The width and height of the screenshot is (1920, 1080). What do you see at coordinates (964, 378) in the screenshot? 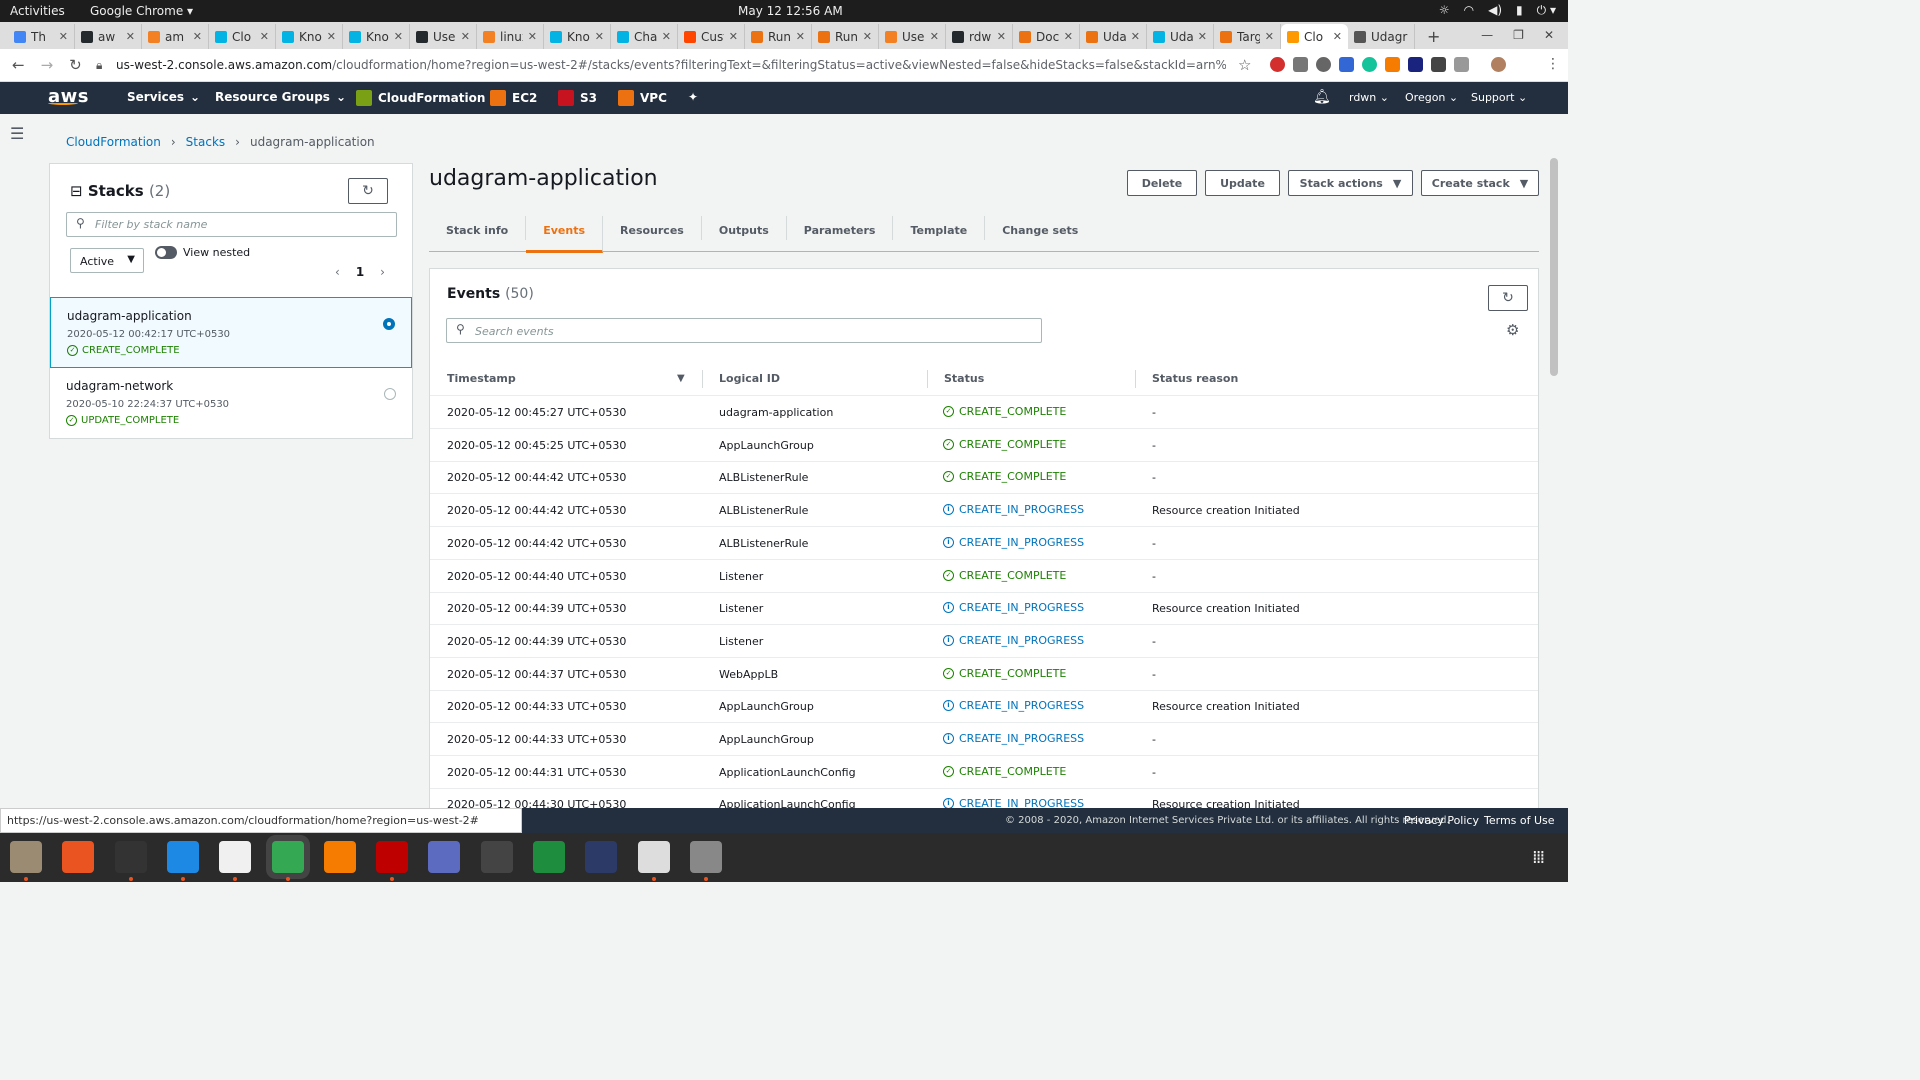
I see `col-status: Status` at bounding box center [964, 378].